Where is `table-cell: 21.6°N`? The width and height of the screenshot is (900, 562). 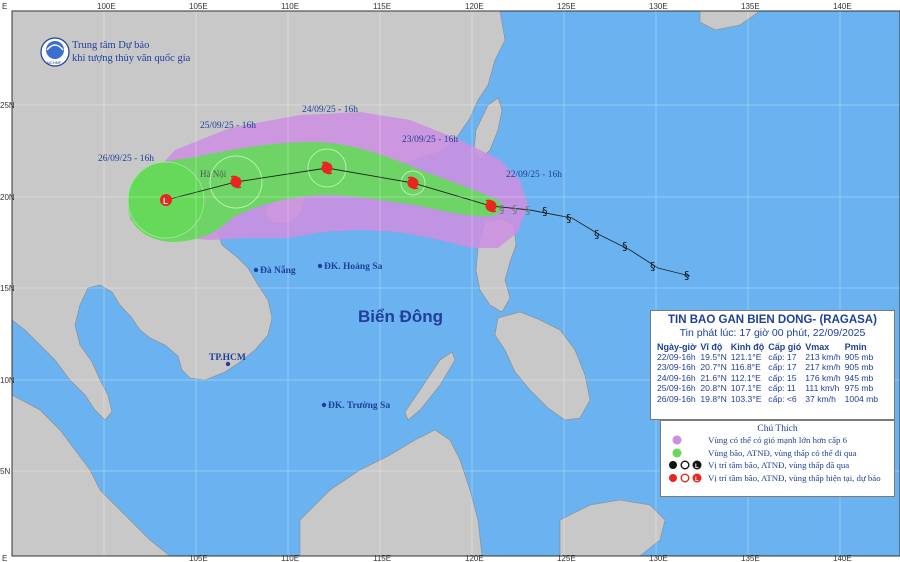 table-cell: 21.6°N is located at coordinates (713, 377).